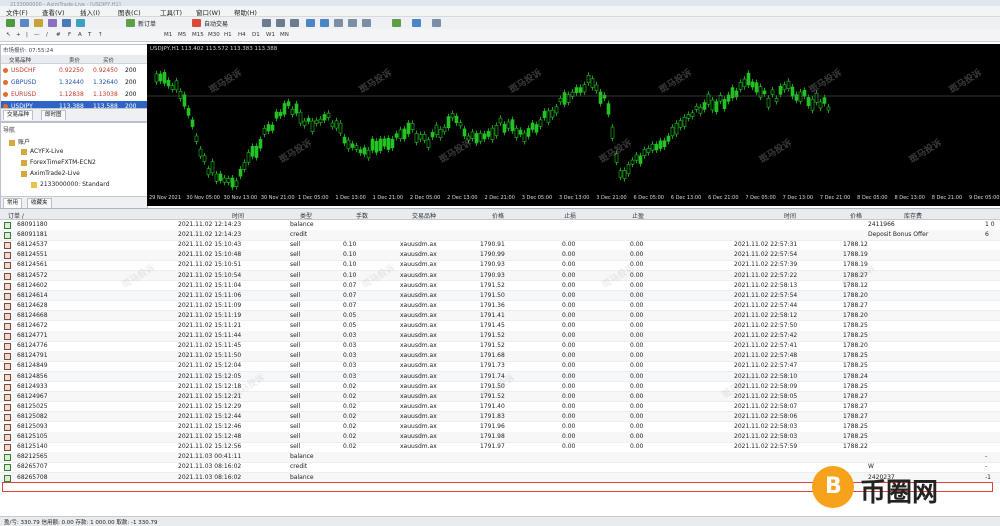  Describe the element at coordinates (416, 23) in the screenshot. I see `periods-icon` at that location.